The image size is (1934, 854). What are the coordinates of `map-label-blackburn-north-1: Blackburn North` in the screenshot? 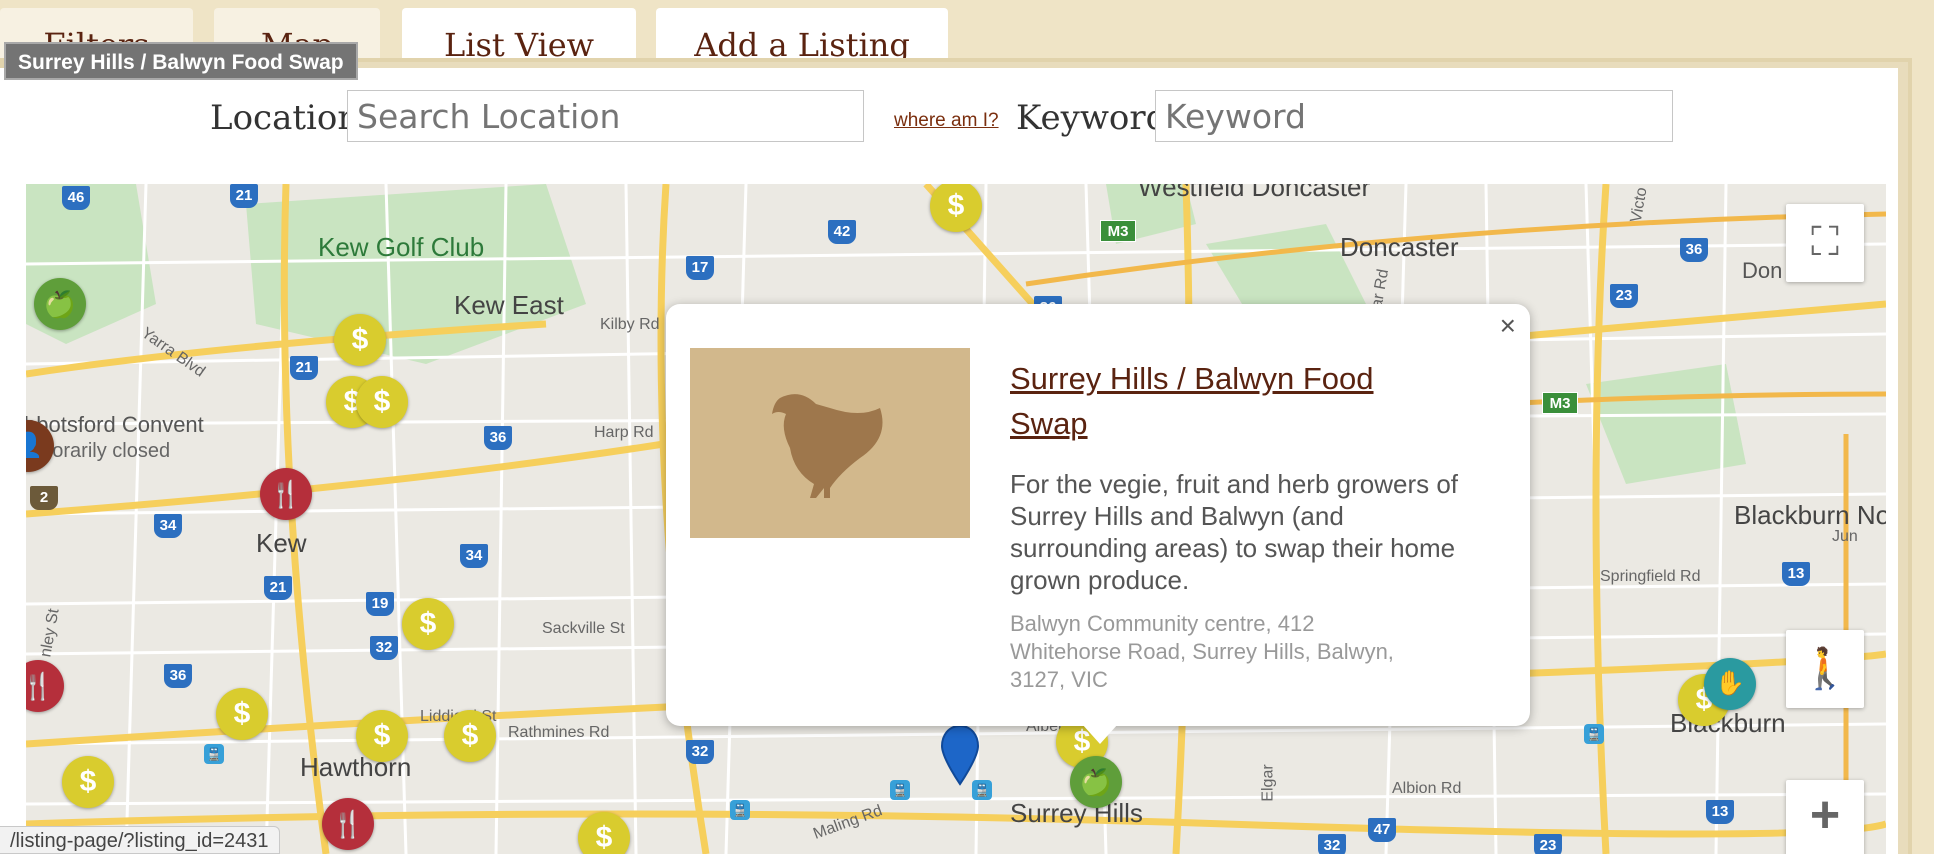 It's located at (1810, 515).